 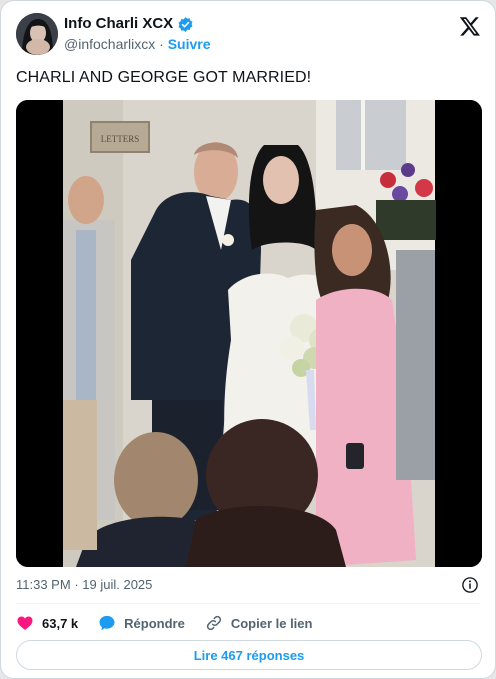 I want to click on tweet-time: 11:33 PM, so click(x=43, y=584).